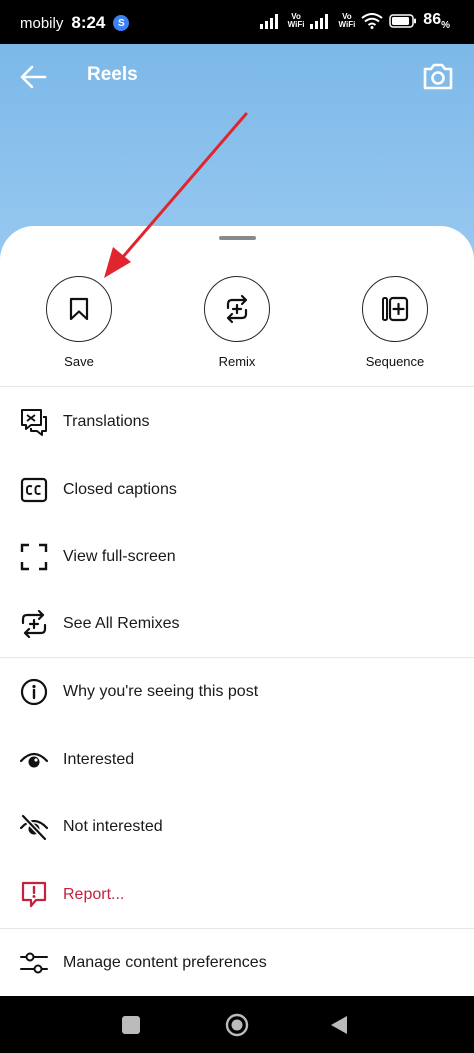 This screenshot has width=474, height=1053. I want to click on sequence-icon, so click(395, 309).